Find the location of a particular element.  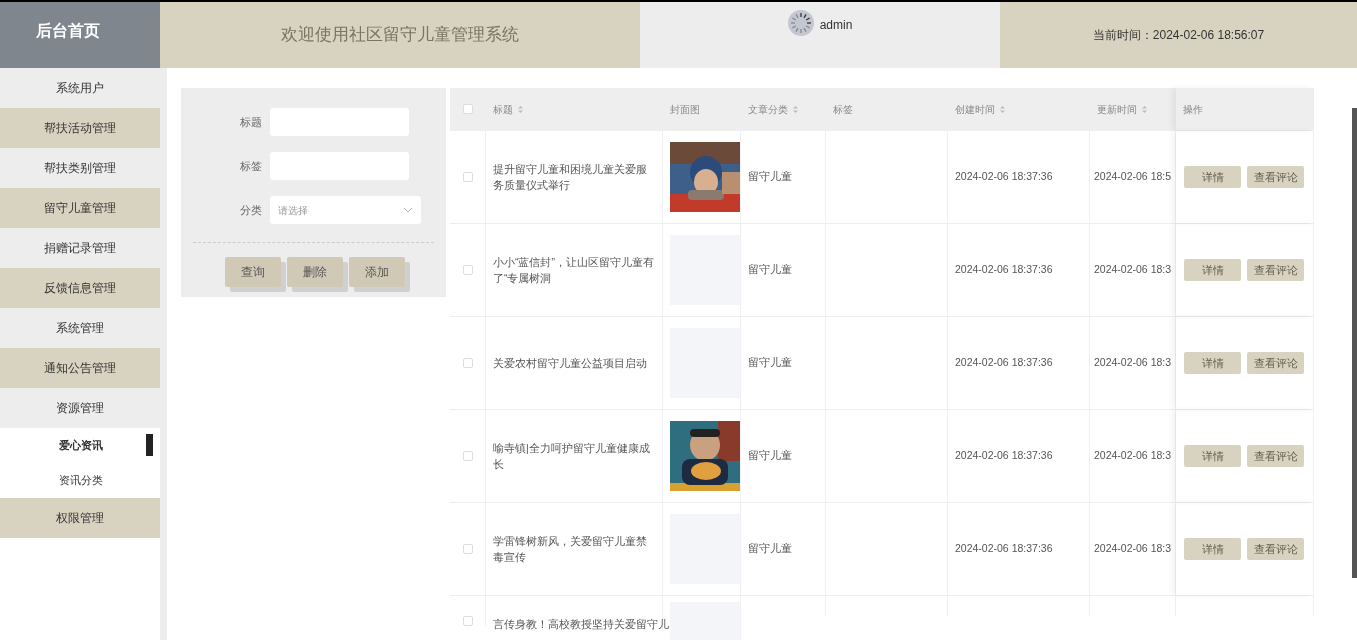

sidebar-item: 帮扶类别管理 is located at coordinates (80, 168).